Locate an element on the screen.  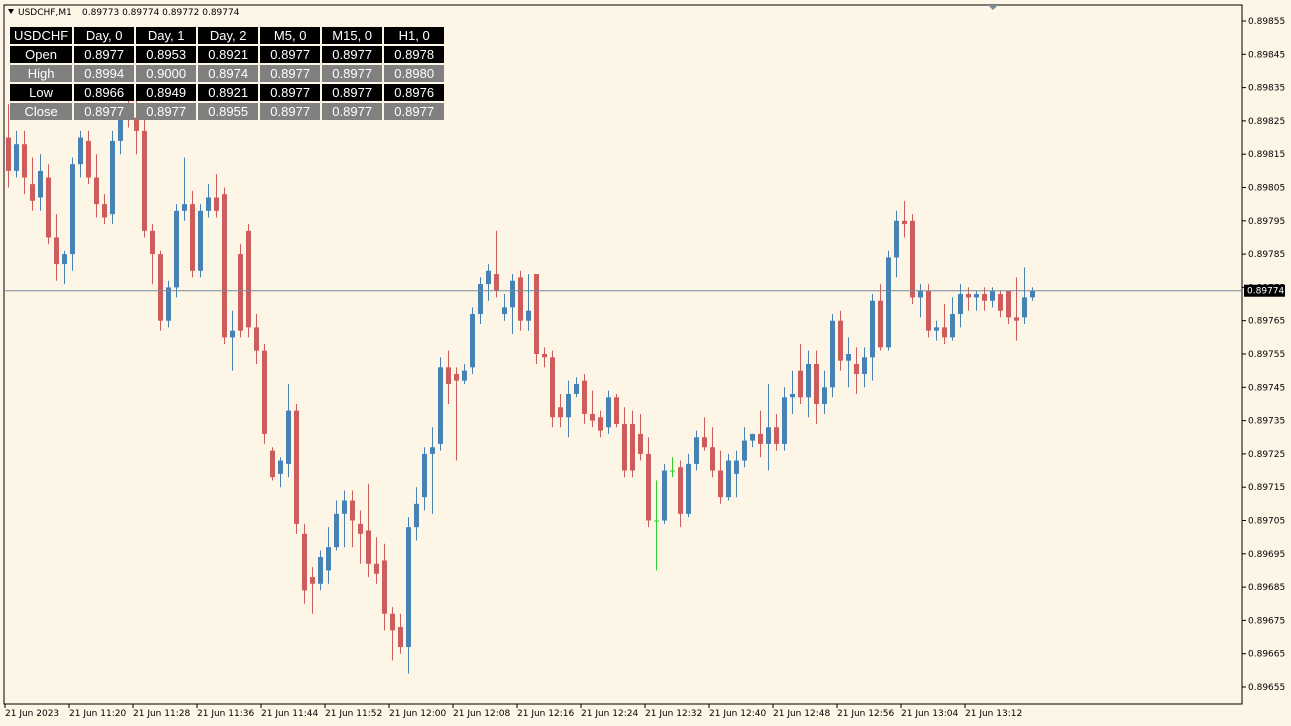
table-cell: 0.8974 is located at coordinates (228, 73).